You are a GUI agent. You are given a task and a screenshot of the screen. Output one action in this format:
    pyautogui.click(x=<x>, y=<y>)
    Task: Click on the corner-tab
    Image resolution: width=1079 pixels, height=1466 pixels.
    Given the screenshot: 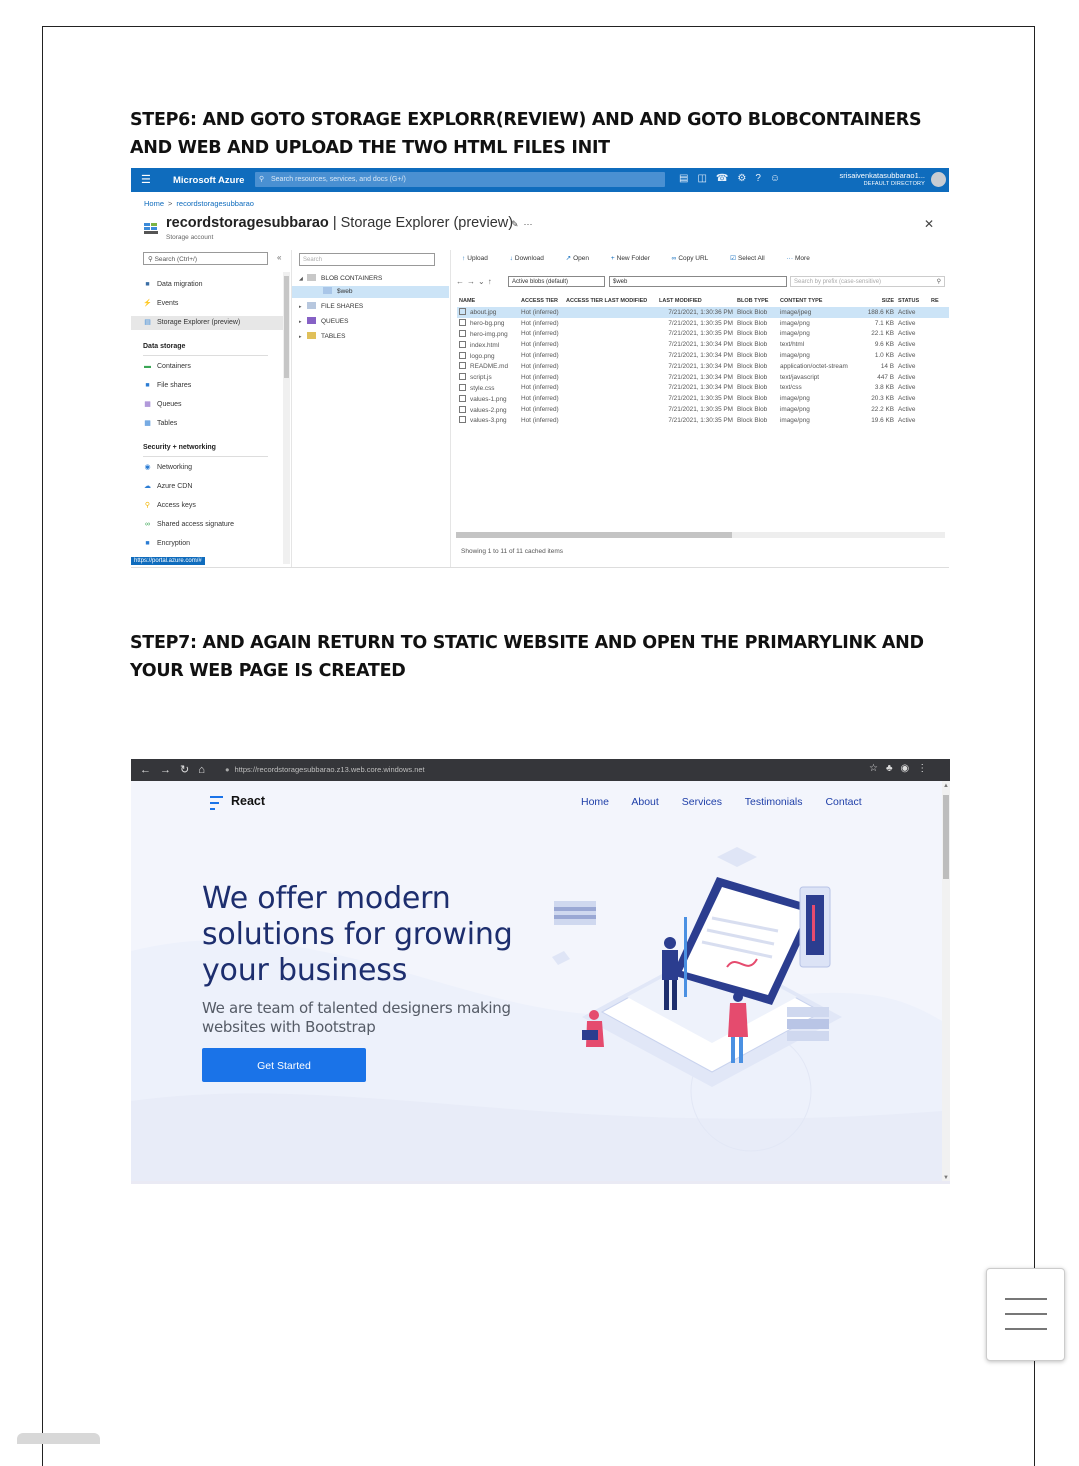 What is the action you would take?
    pyautogui.click(x=58, y=1438)
    